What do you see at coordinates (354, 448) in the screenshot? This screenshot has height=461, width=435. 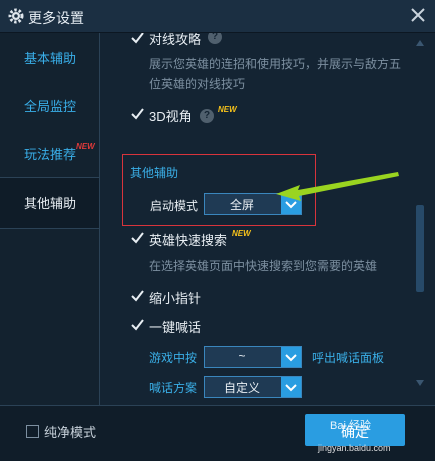 I see `watermark-url: jingyan.baidu.com` at bounding box center [354, 448].